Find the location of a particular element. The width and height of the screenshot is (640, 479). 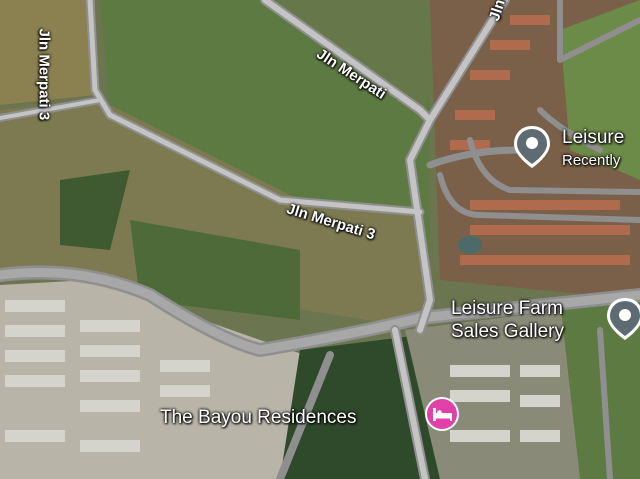

place-marker-leisure is located at coordinates (532, 149).